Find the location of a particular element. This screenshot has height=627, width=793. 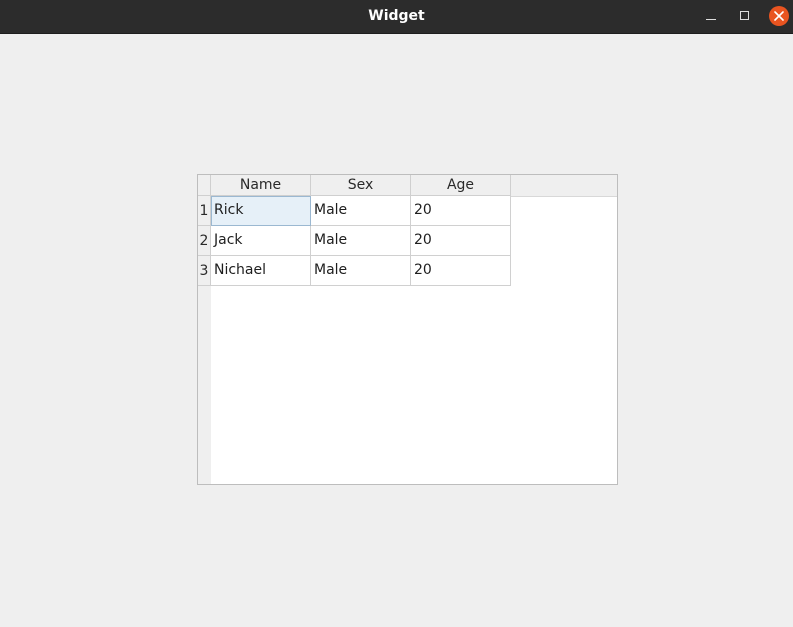

close-icon is located at coordinates (779, 16).